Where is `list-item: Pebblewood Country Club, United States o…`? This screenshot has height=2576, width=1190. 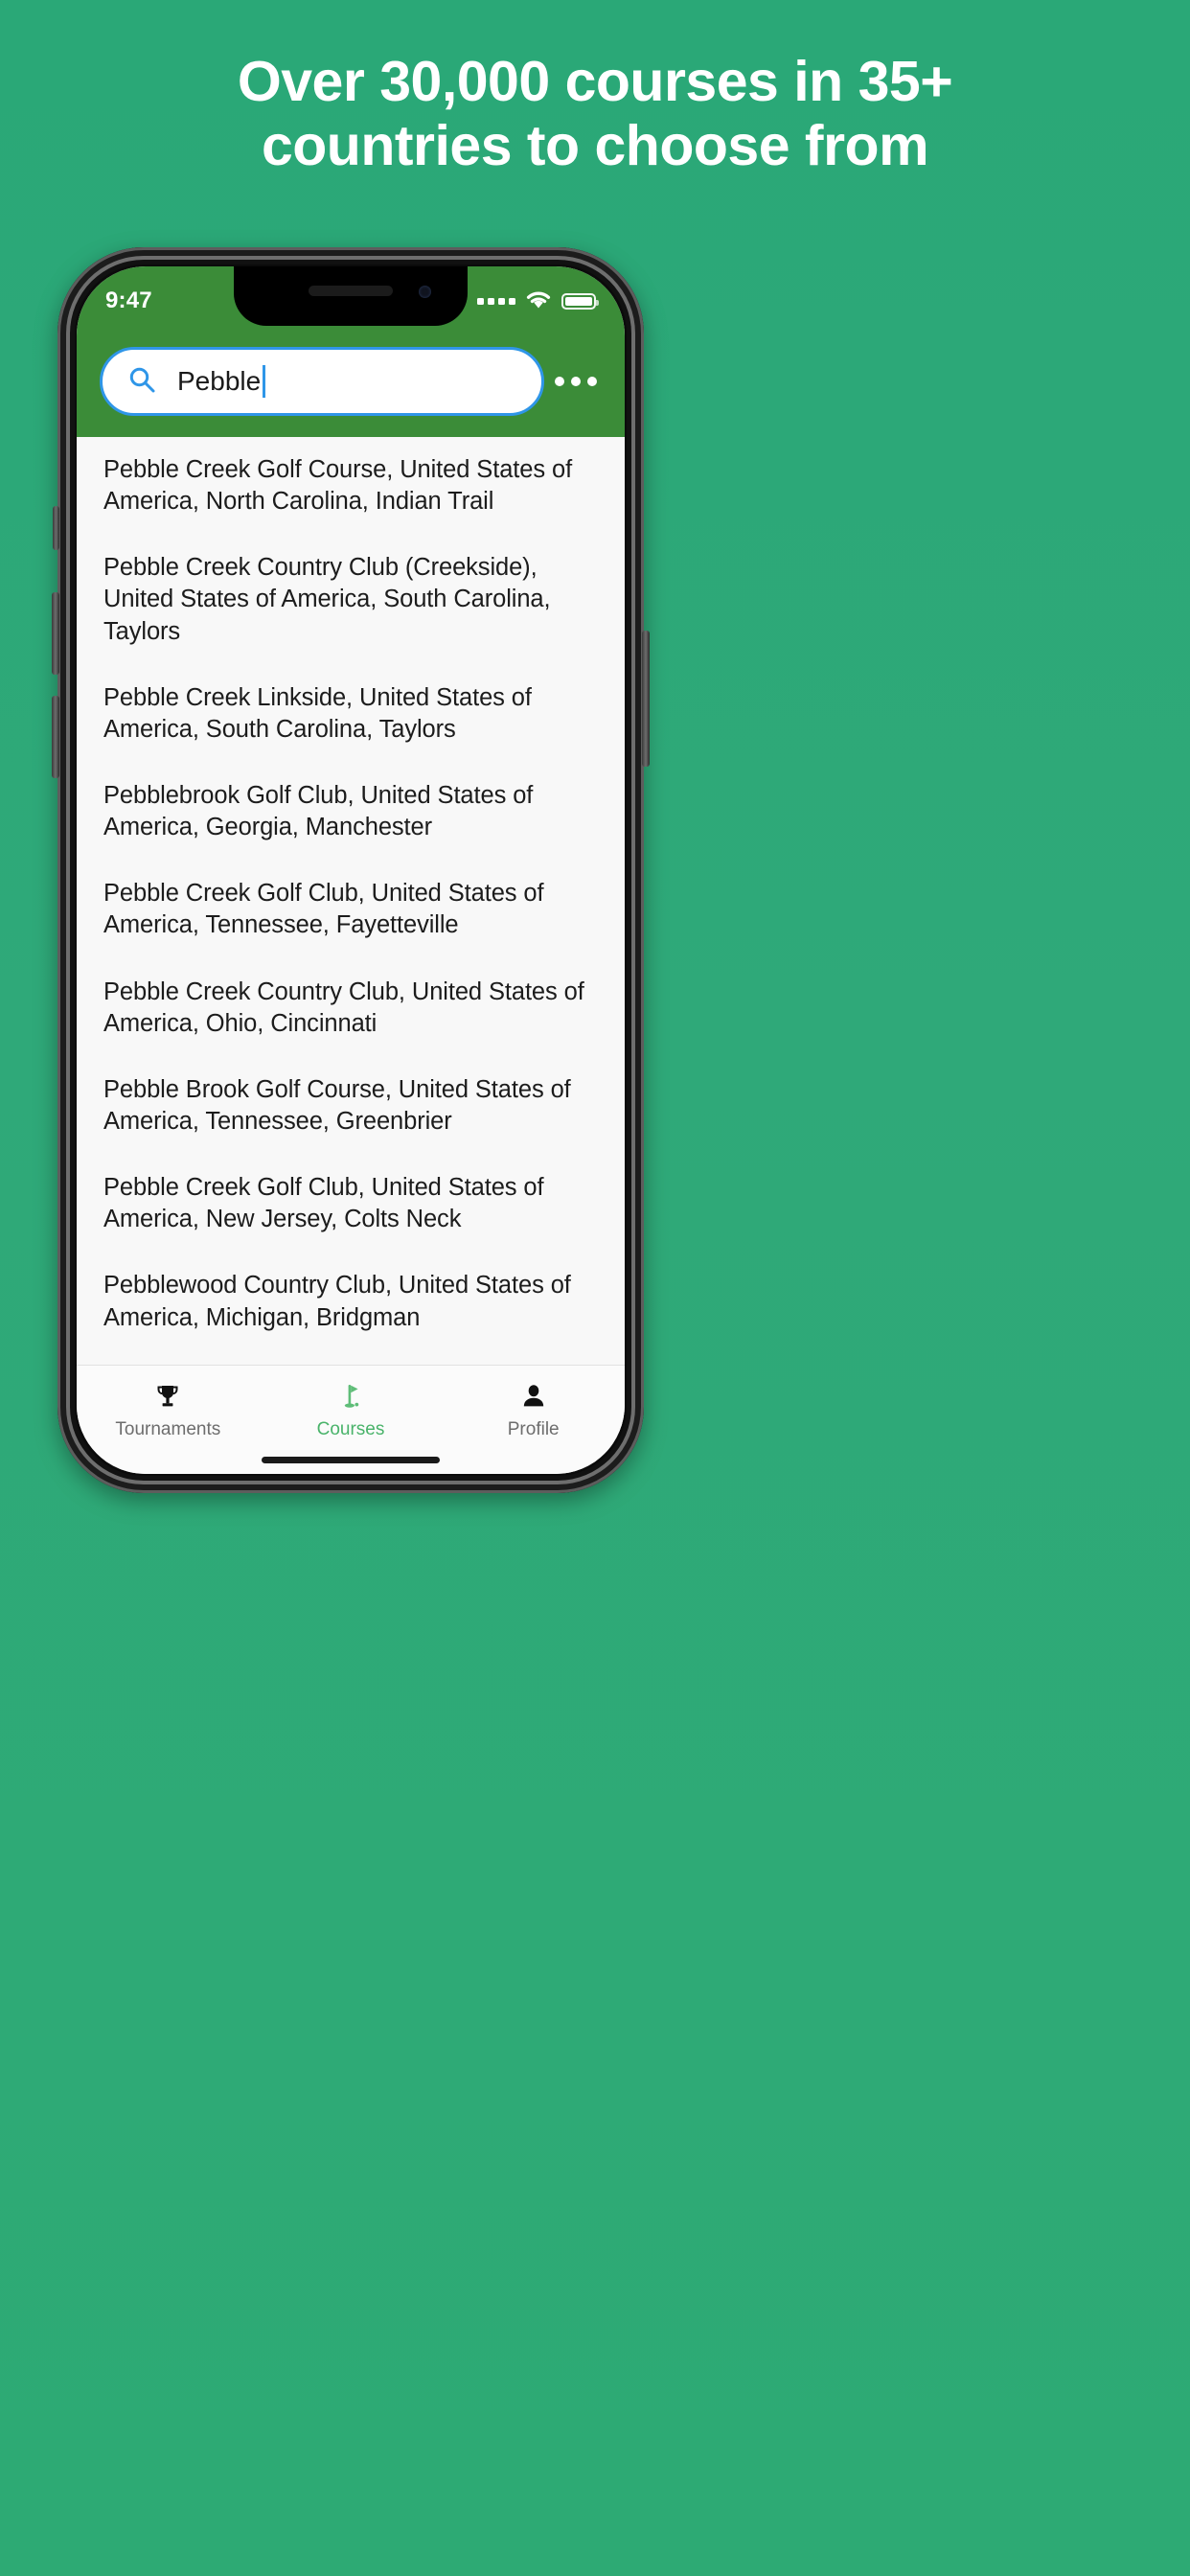
list-item: Pebblewood Country Club, United States o… is located at coordinates (351, 1301).